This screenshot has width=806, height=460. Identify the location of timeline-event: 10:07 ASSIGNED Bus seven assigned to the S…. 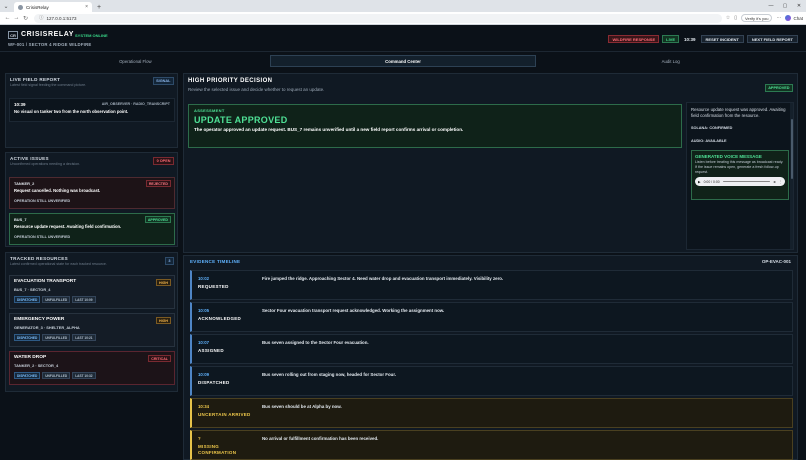
(491, 349).